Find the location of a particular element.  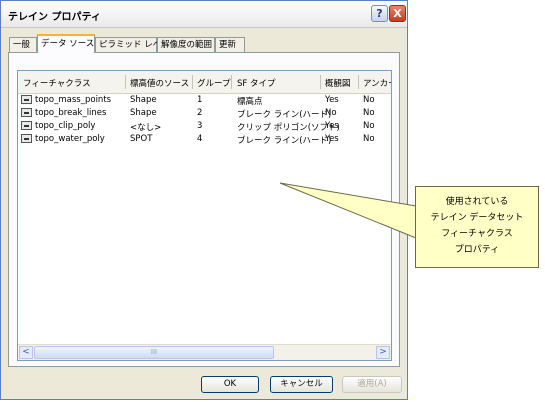

callout-line: プロパティ is located at coordinates (477, 250).